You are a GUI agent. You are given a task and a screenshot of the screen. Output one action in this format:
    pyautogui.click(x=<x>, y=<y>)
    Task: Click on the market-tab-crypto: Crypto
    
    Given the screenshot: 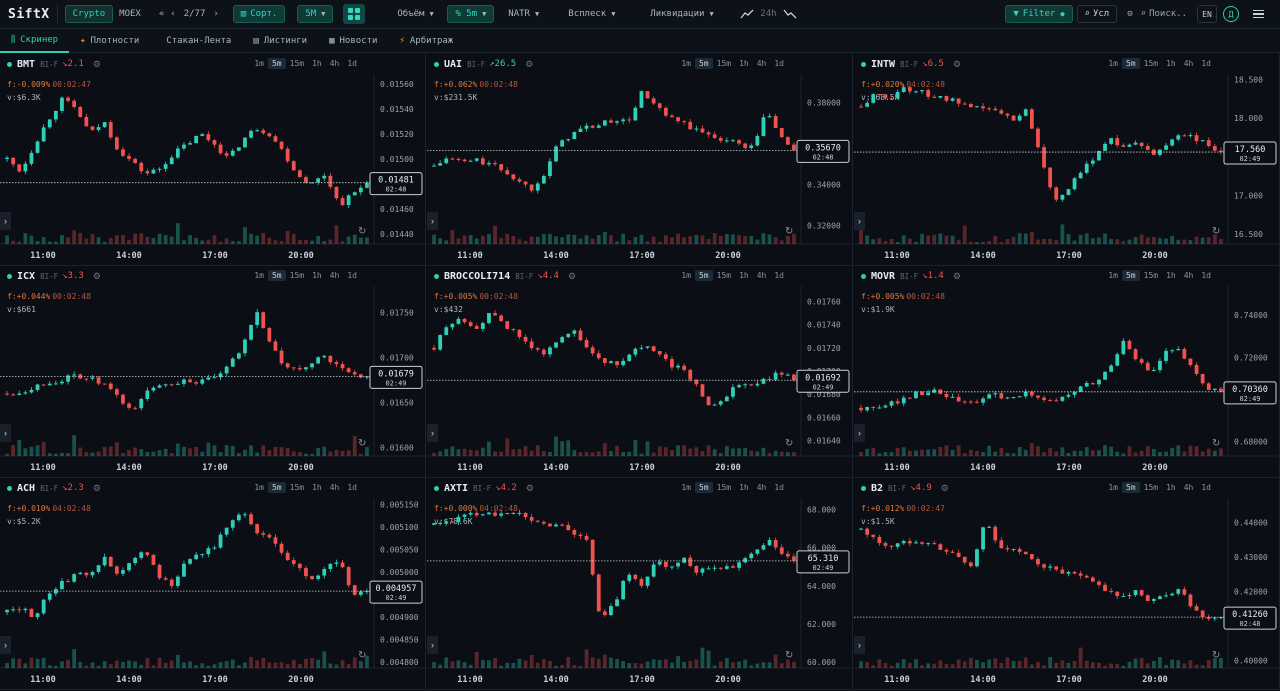 What is the action you would take?
    pyautogui.click(x=89, y=14)
    